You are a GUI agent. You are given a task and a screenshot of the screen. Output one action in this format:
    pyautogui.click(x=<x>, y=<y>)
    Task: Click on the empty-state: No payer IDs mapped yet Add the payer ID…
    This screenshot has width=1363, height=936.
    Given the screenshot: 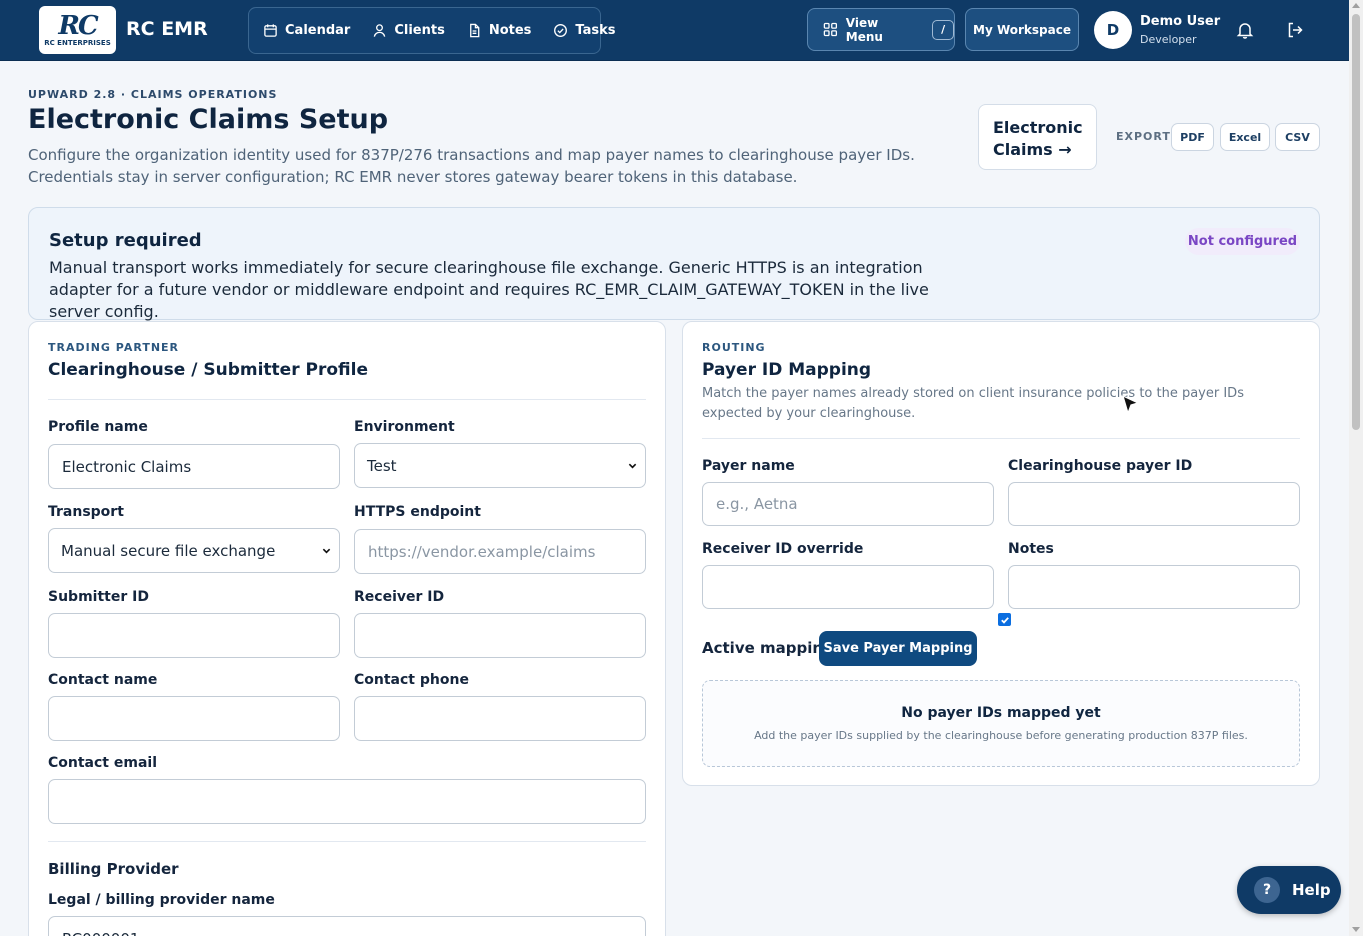 What is the action you would take?
    pyautogui.click(x=1001, y=723)
    